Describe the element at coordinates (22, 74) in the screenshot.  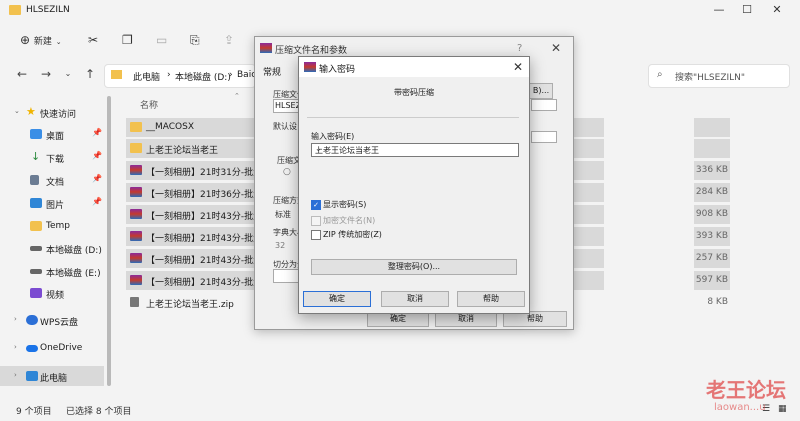
I see `back-icon: ←` at that location.